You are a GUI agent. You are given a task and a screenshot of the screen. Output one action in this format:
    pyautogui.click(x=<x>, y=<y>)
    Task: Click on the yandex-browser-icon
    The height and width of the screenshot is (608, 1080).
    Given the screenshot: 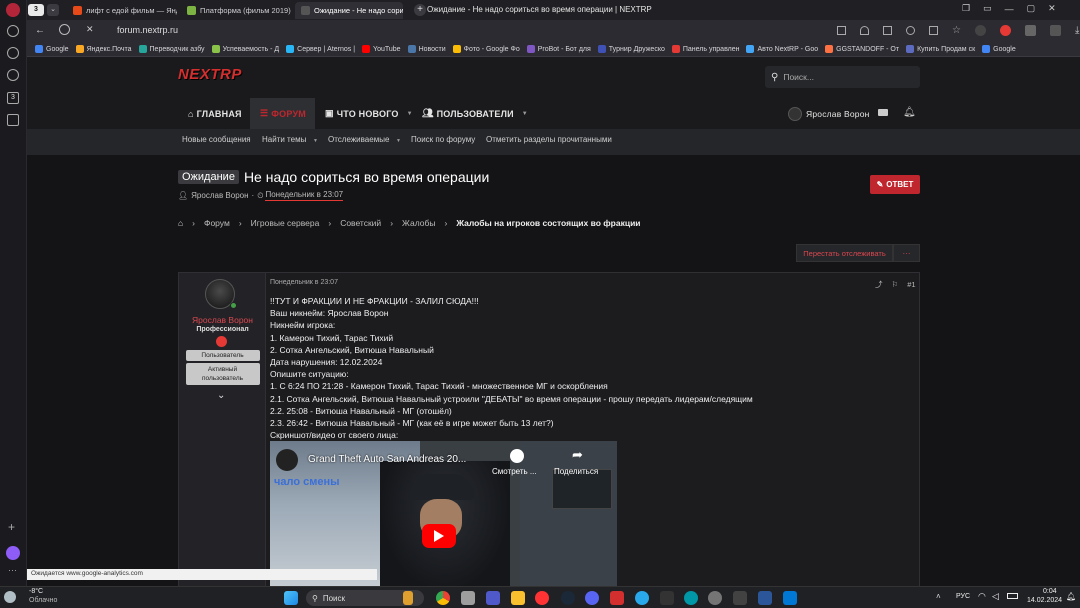 What is the action you would take?
    pyautogui.click(x=542, y=598)
    